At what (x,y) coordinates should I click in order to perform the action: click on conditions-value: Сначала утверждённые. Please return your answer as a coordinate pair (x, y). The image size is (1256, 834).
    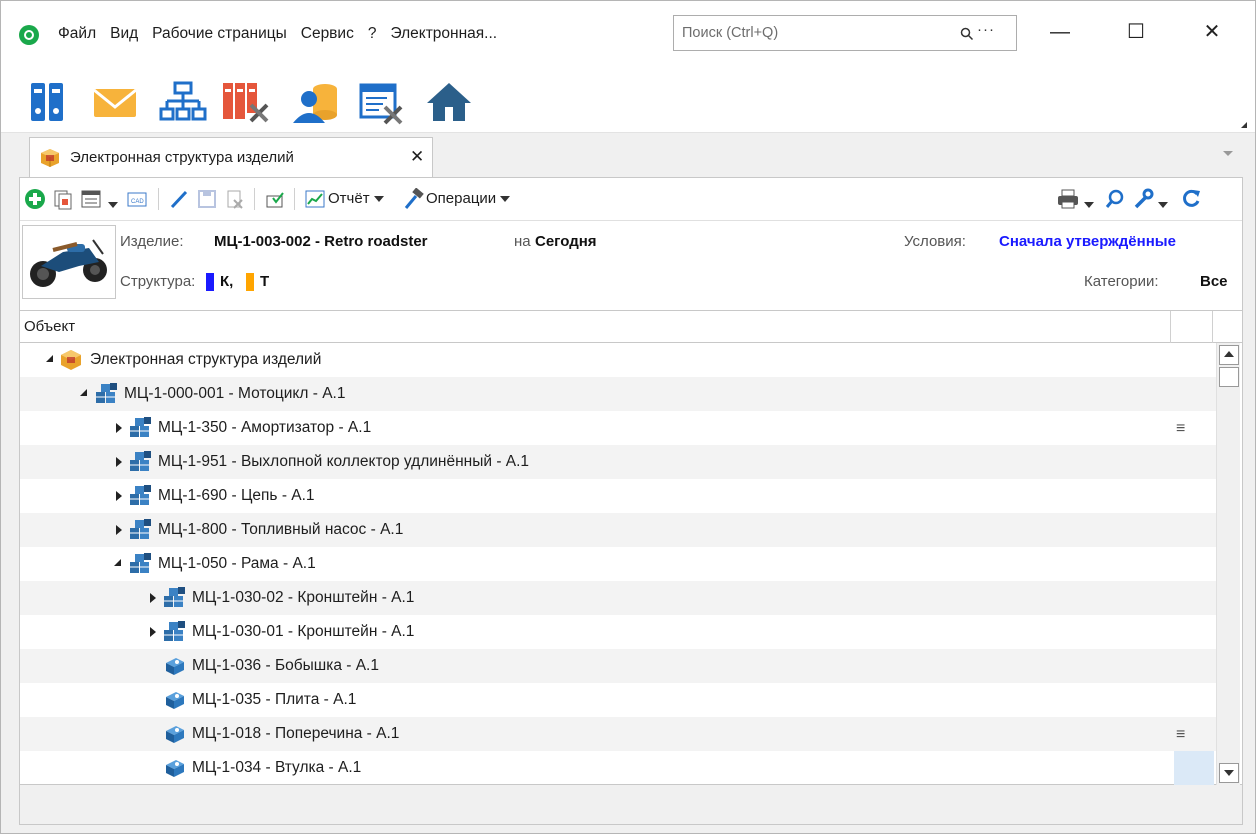
    Looking at the image, I should click on (1087, 241).